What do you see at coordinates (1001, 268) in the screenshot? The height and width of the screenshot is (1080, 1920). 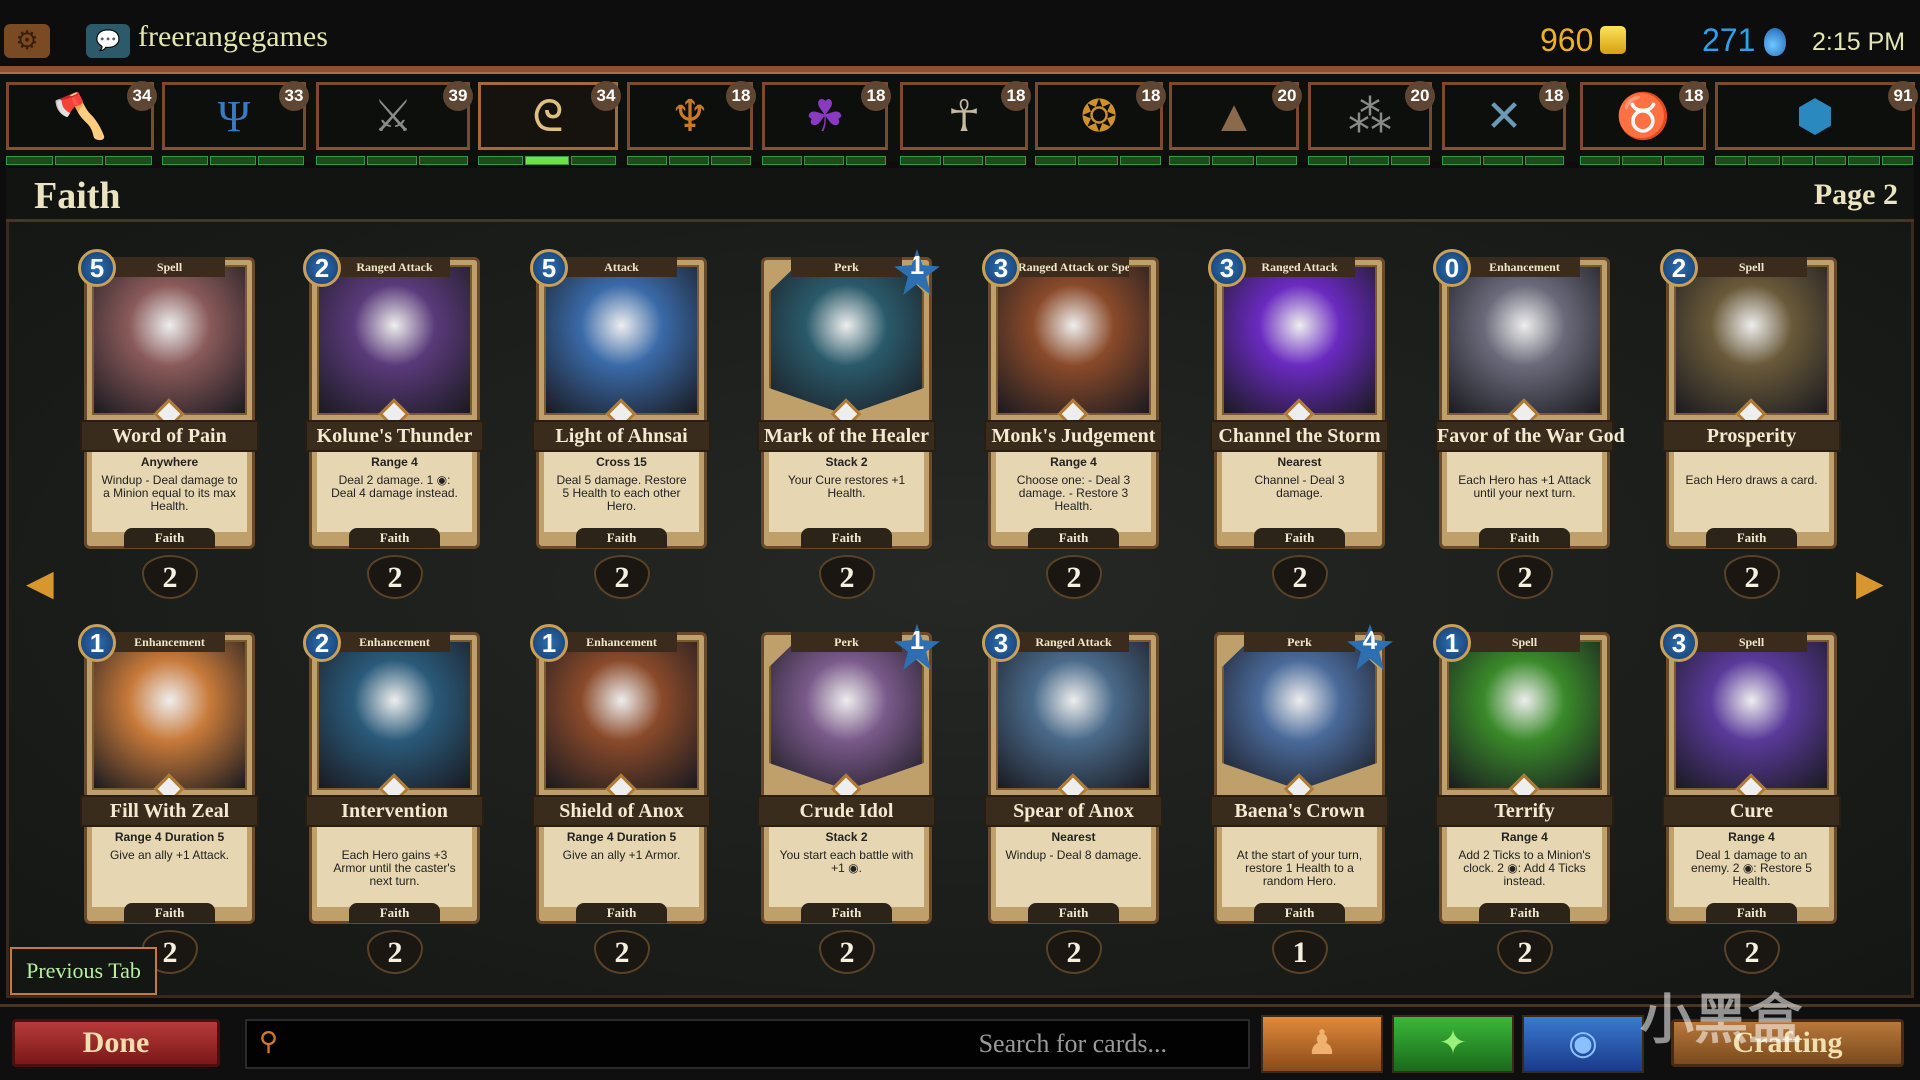 I see `card-cost: 3` at bounding box center [1001, 268].